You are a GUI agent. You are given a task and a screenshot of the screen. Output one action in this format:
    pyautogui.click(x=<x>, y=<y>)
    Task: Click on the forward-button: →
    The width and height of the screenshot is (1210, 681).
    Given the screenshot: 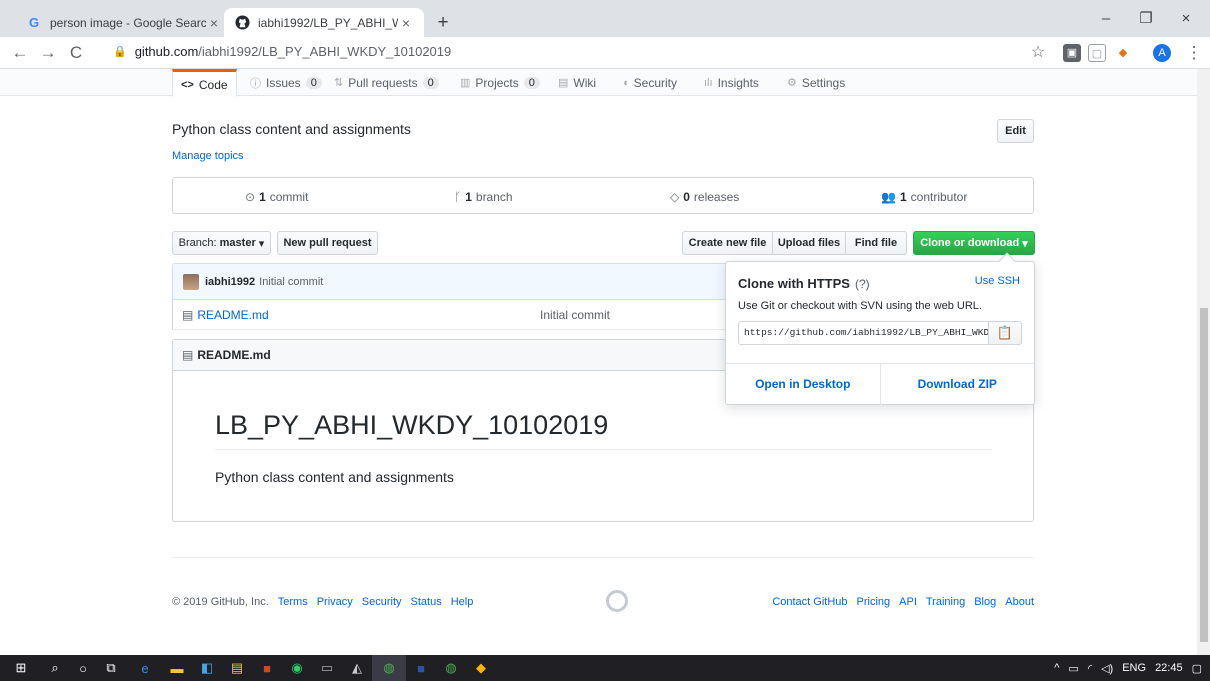 What is the action you would take?
    pyautogui.click(x=48, y=53)
    